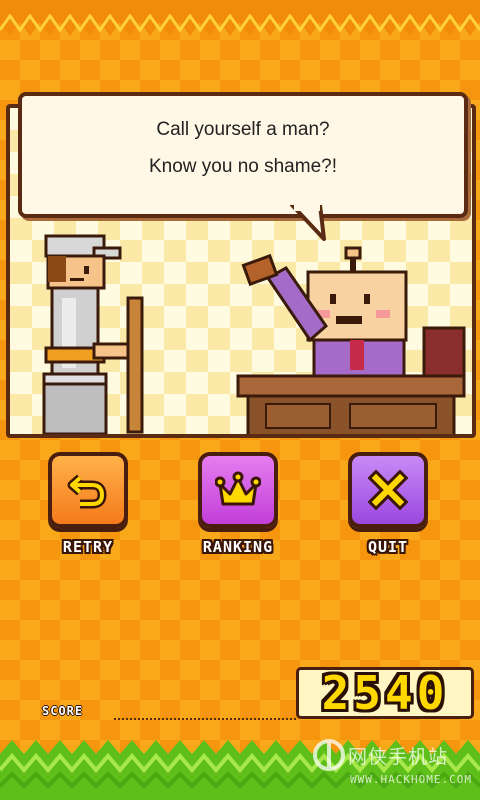  I want to click on speech-bubble-tail, so click(308, 223).